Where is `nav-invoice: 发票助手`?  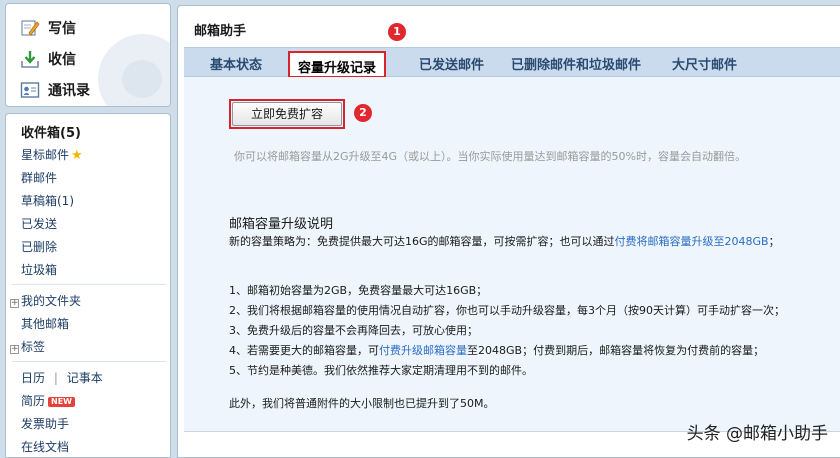 nav-invoice: 发票助手 is located at coordinates (45, 423).